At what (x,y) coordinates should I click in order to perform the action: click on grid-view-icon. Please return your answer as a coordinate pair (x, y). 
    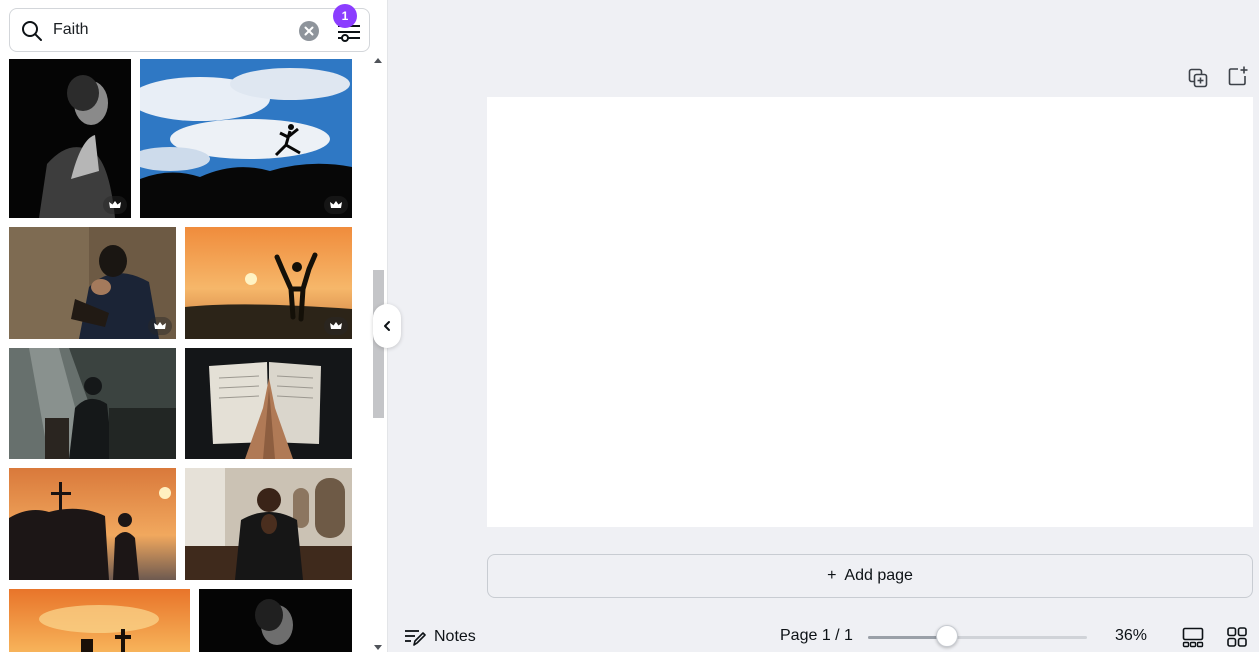
    Looking at the image, I should click on (1237, 637).